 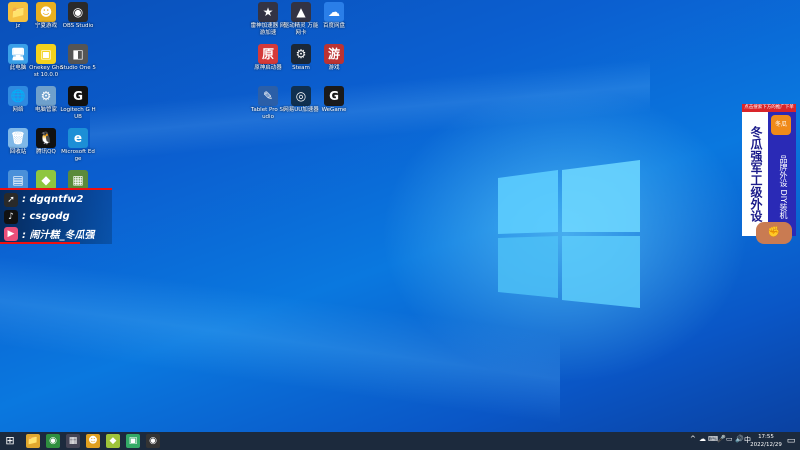 What do you see at coordinates (78, 26) in the screenshot?
I see `desktop-icon-label: OBS Studio` at bounding box center [78, 26].